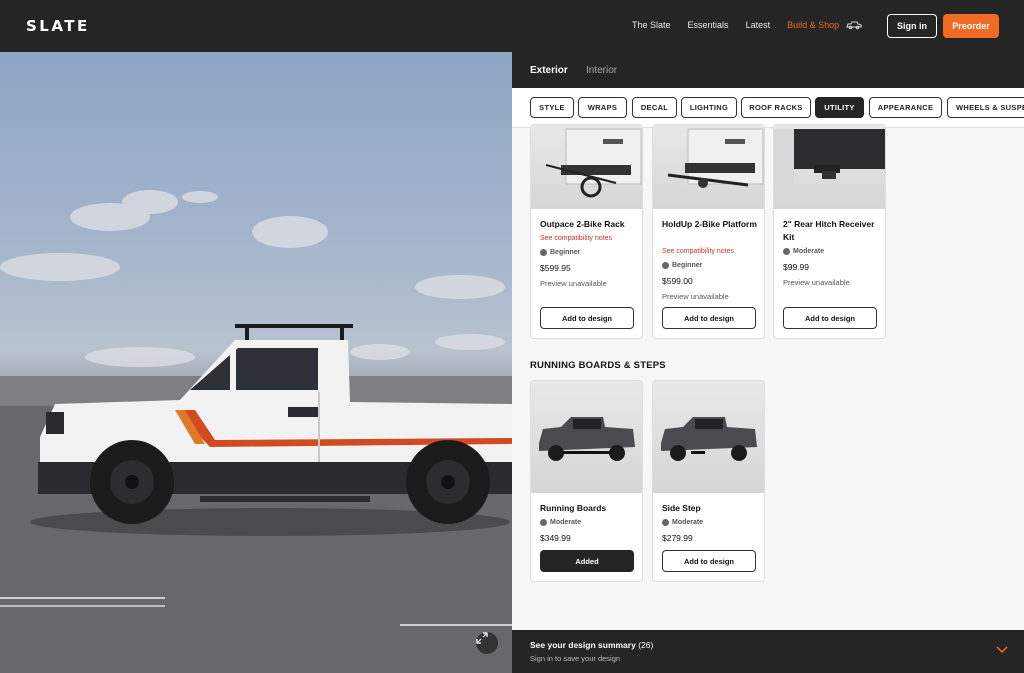 This screenshot has height=673, width=1024. I want to click on added-button: Added, so click(587, 561).